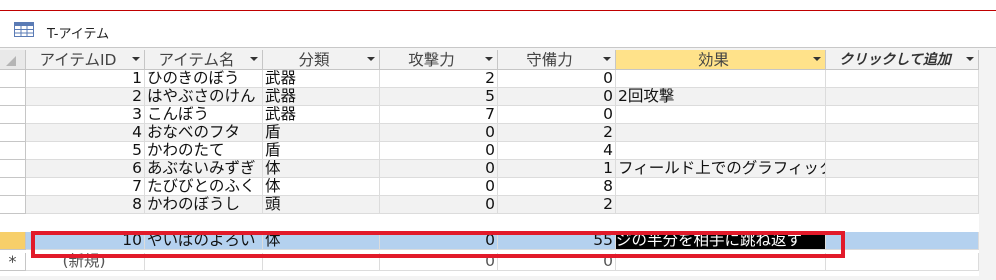 The image size is (996, 280). I want to click on cell-category: 頭, so click(321, 205).